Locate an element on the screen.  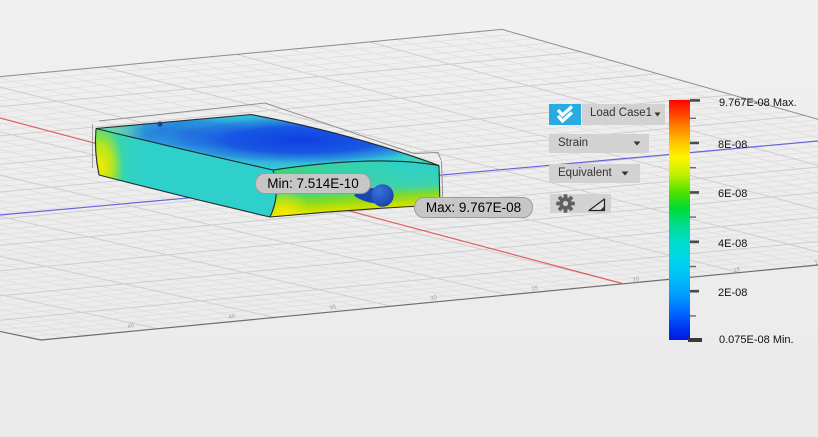
svg-text: 15 is located at coordinates (816, 263).